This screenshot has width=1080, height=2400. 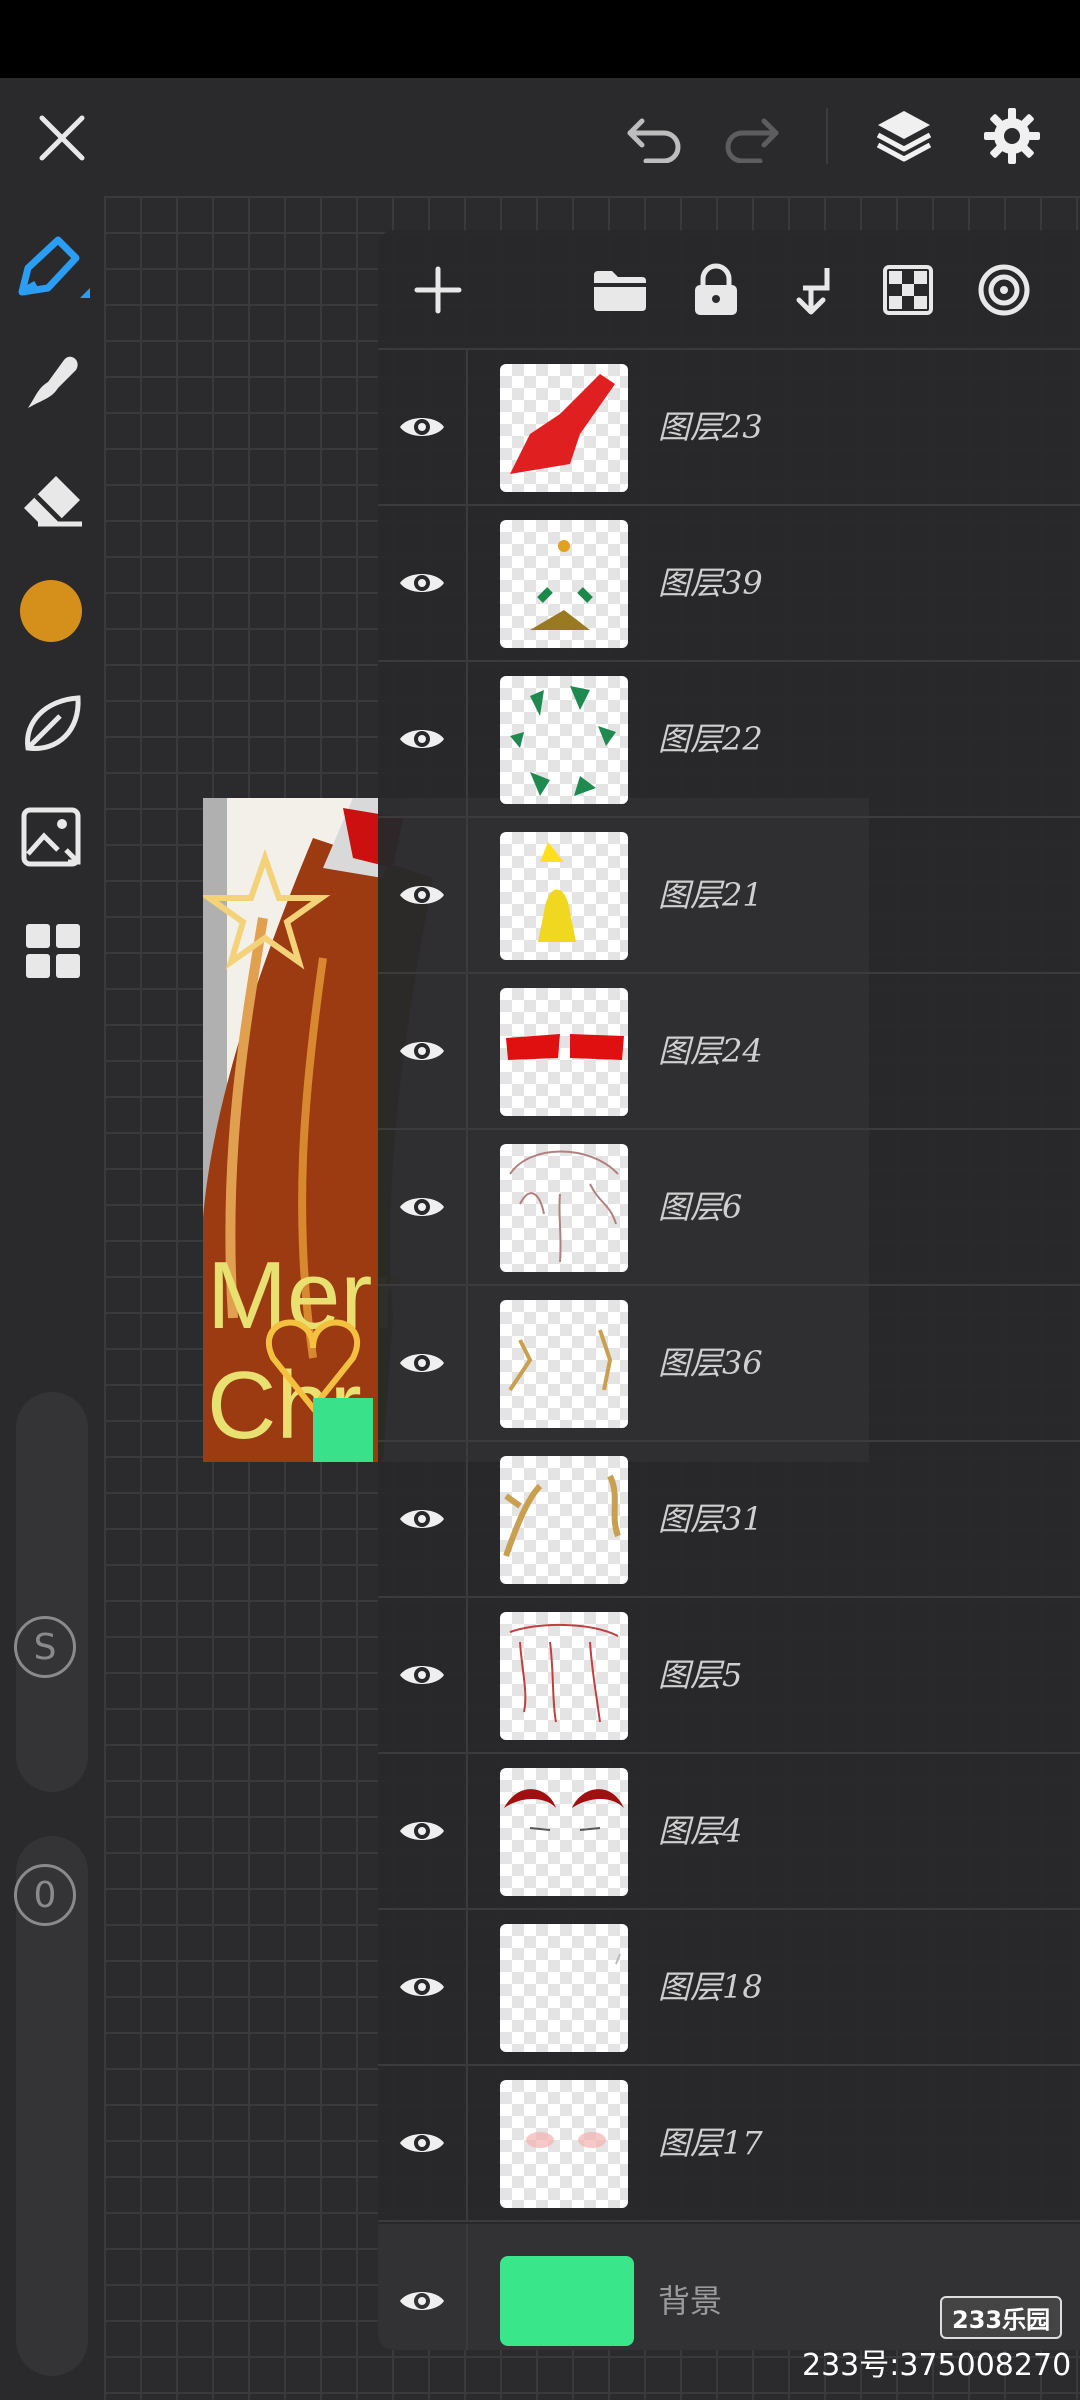 What do you see at coordinates (51, 611) in the screenshot?
I see `color-swatch` at bounding box center [51, 611].